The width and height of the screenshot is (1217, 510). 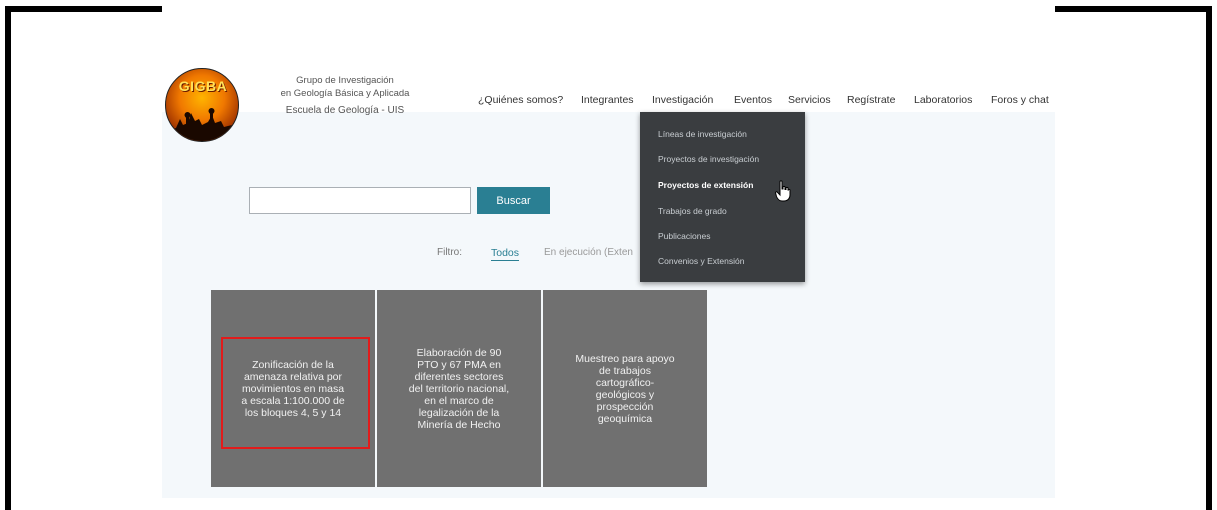 I want to click on dropdown-item-lineas: Líneas de investigación, so click(x=702, y=134).